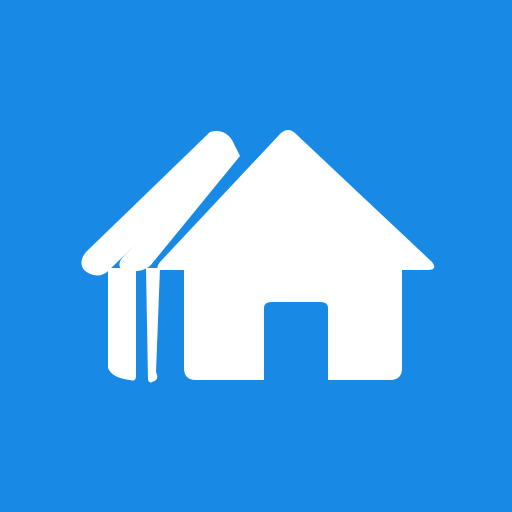 Image resolution: width=512 pixels, height=512 pixels. I want to click on back-house-wall-outer, so click(122, 324).